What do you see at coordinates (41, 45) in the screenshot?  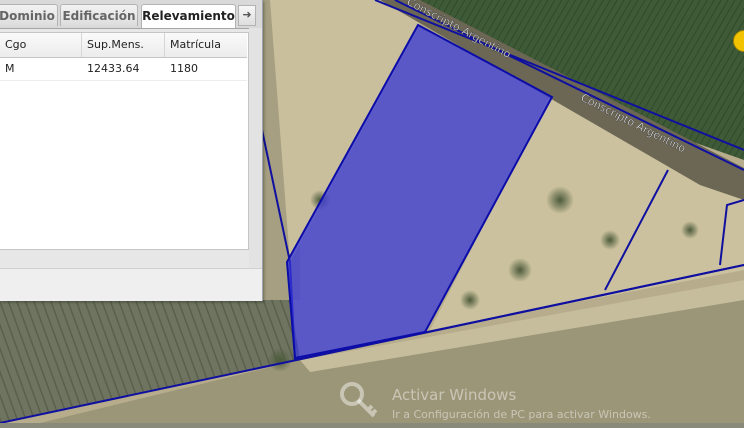 I see `column-header-cgo: Cgo` at bounding box center [41, 45].